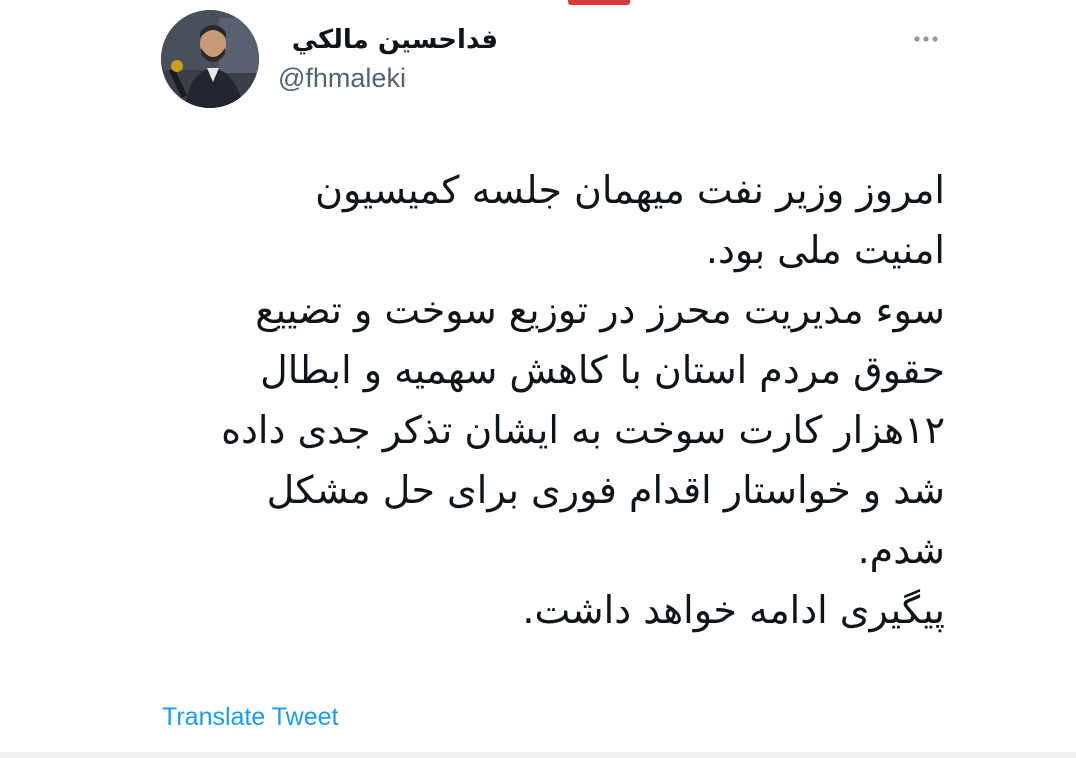 The width and height of the screenshot is (1076, 758). I want to click on tweet-text-line: امروز وزیر نفت میهمان جلسه کمیسیون, so click(630, 190).